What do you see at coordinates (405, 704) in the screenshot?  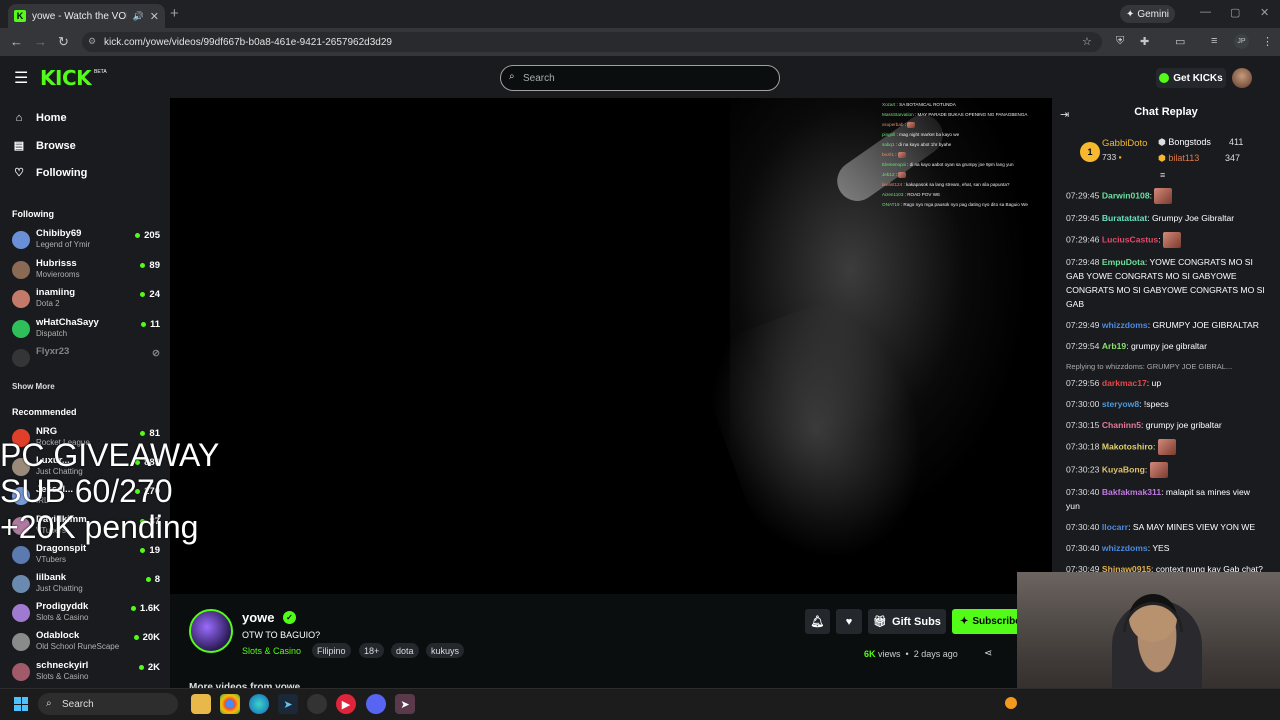 I see `steam-app-icon: ➤` at bounding box center [405, 704].